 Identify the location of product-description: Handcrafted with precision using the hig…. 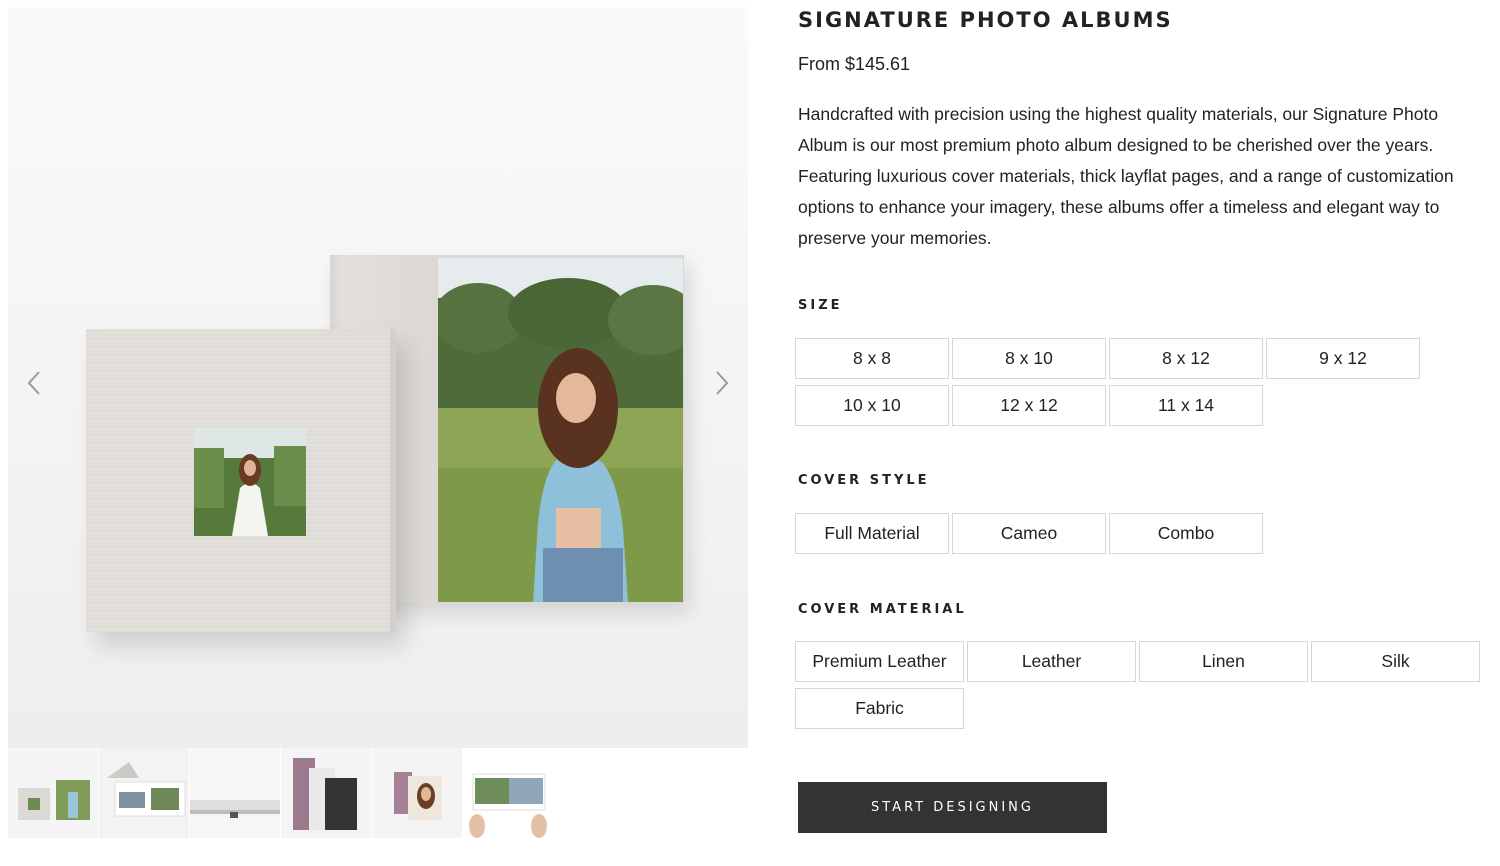
(1126, 176).